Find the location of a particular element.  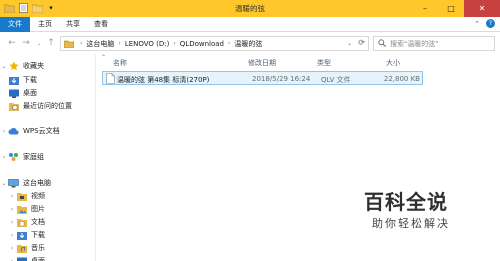

file-size: 22,800 KB is located at coordinates (401, 79).